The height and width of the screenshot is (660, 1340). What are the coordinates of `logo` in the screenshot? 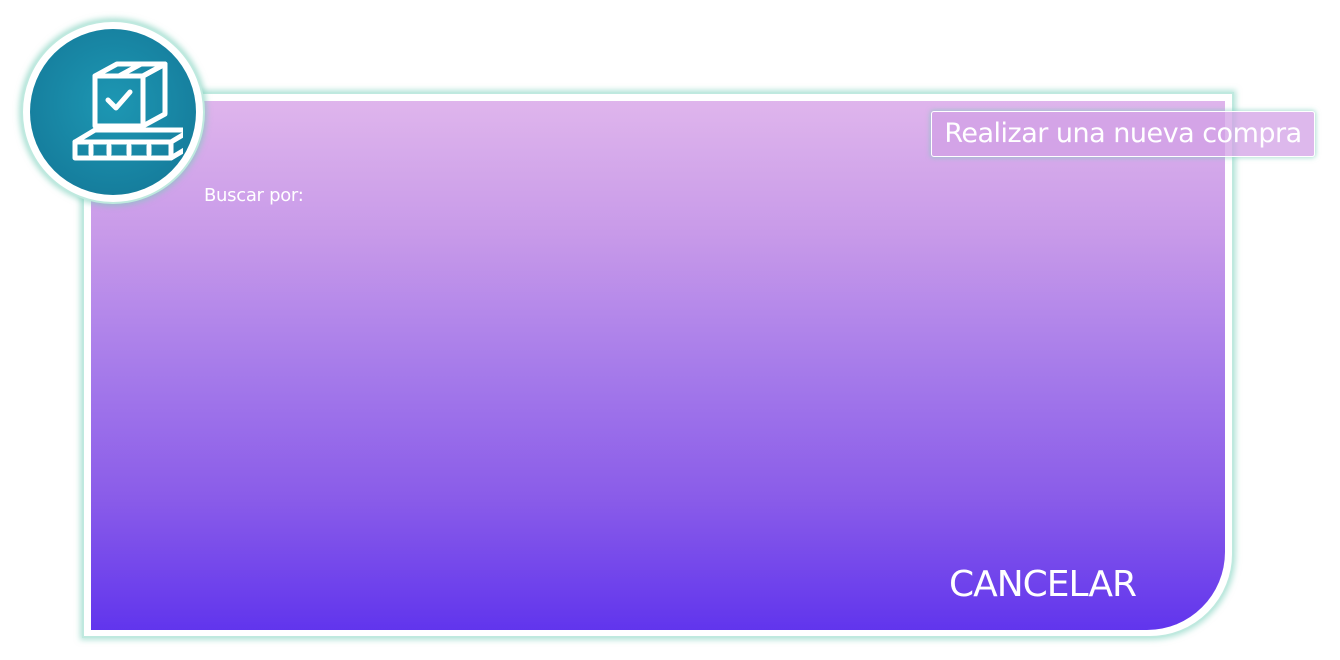 It's located at (113, 112).